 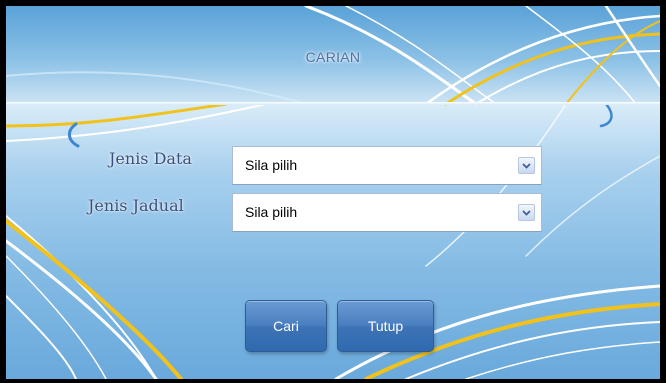 What do you see at coordinates (387, 165) in the screenshot?
I see `jenis-data-select: Sila pilih` at bounding box center [387, 165].